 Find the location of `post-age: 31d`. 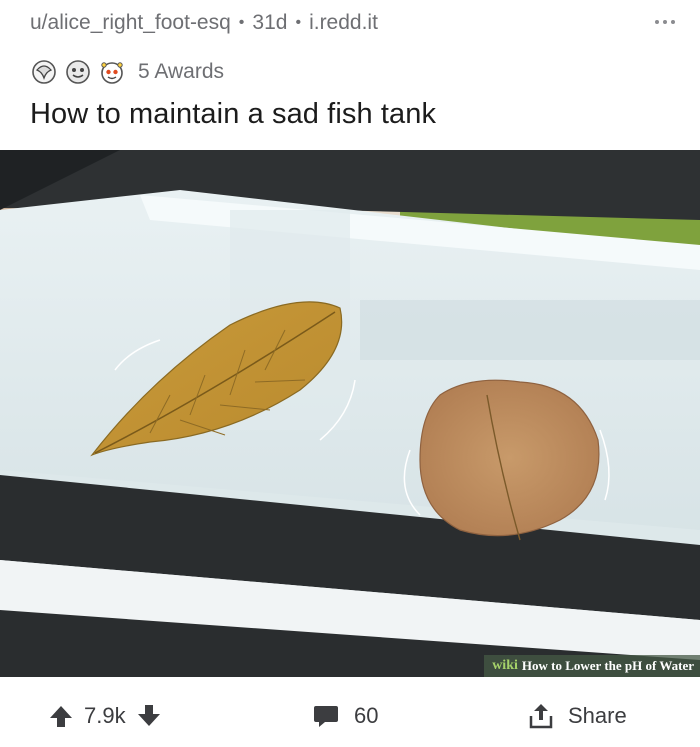

post-age: 31d is located at coordinates (270, 22).